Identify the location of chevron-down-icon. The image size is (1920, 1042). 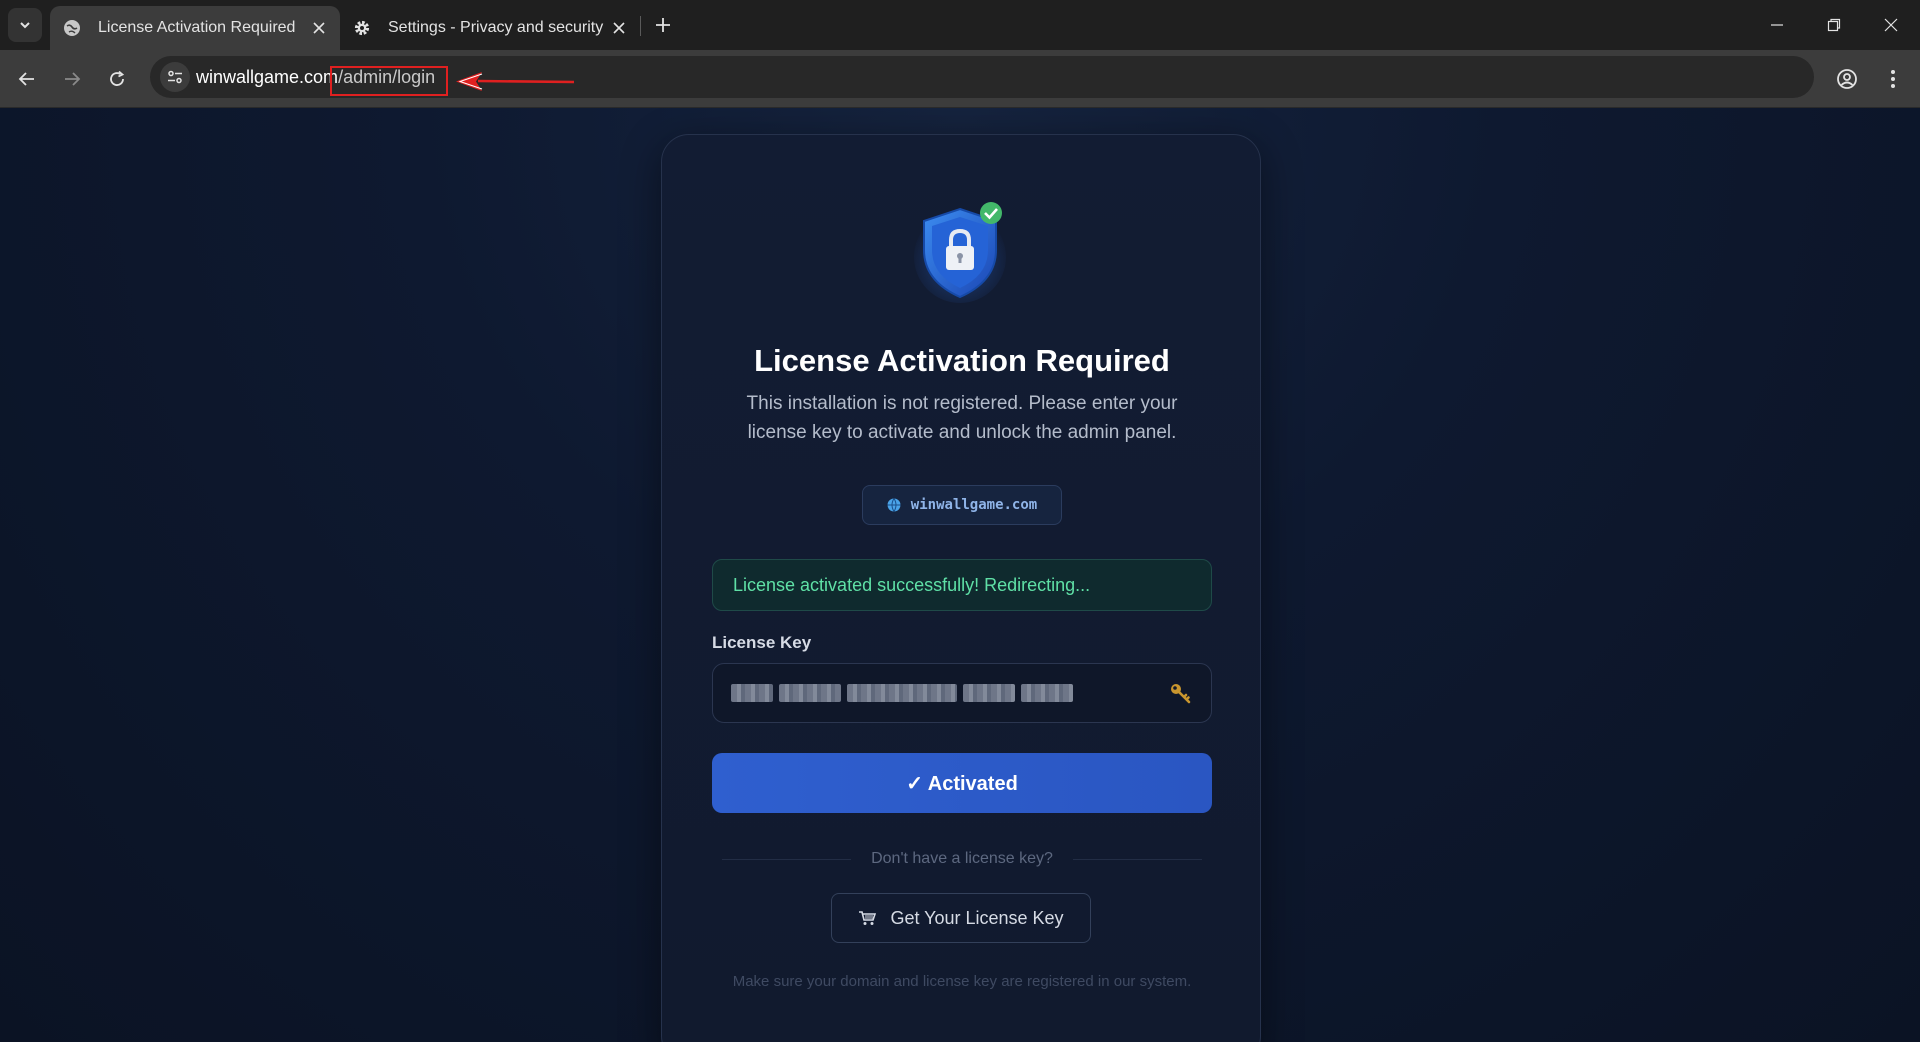
(25, 25).